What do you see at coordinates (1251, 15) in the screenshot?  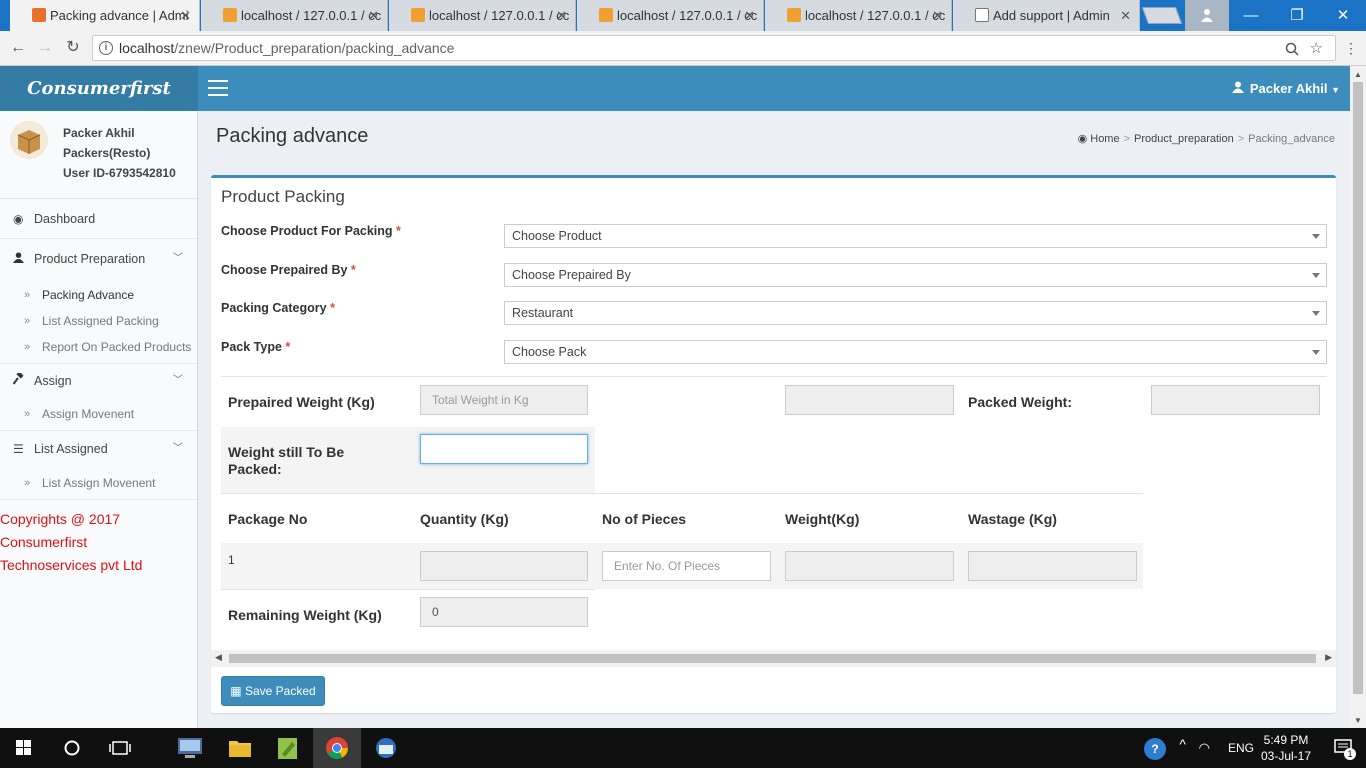 I see `minimize-icon: —` at bounding box center [1251, 15].